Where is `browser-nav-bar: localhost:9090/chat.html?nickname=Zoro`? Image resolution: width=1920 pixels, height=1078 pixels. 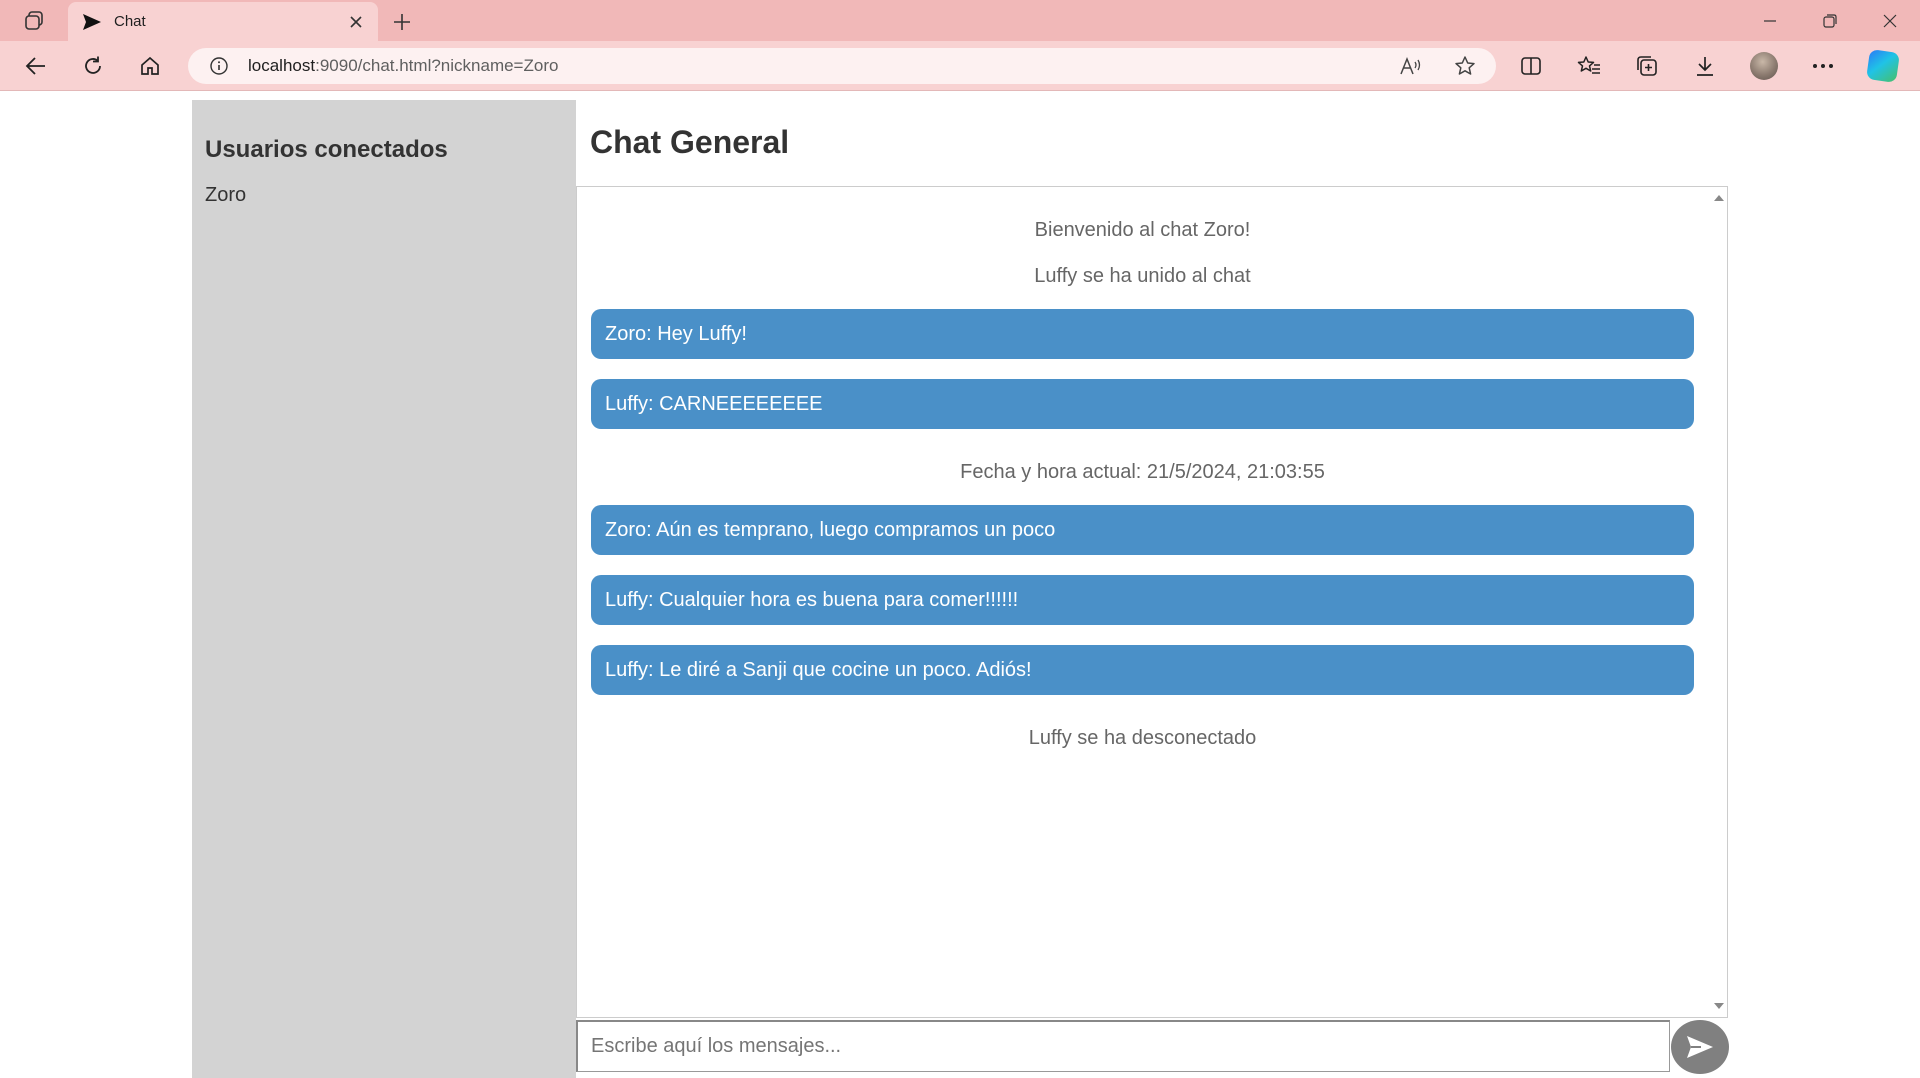 browser-nav-bar: localhost:9090/chat.html?nickname=Zoro is located at coordinates (960, 66).